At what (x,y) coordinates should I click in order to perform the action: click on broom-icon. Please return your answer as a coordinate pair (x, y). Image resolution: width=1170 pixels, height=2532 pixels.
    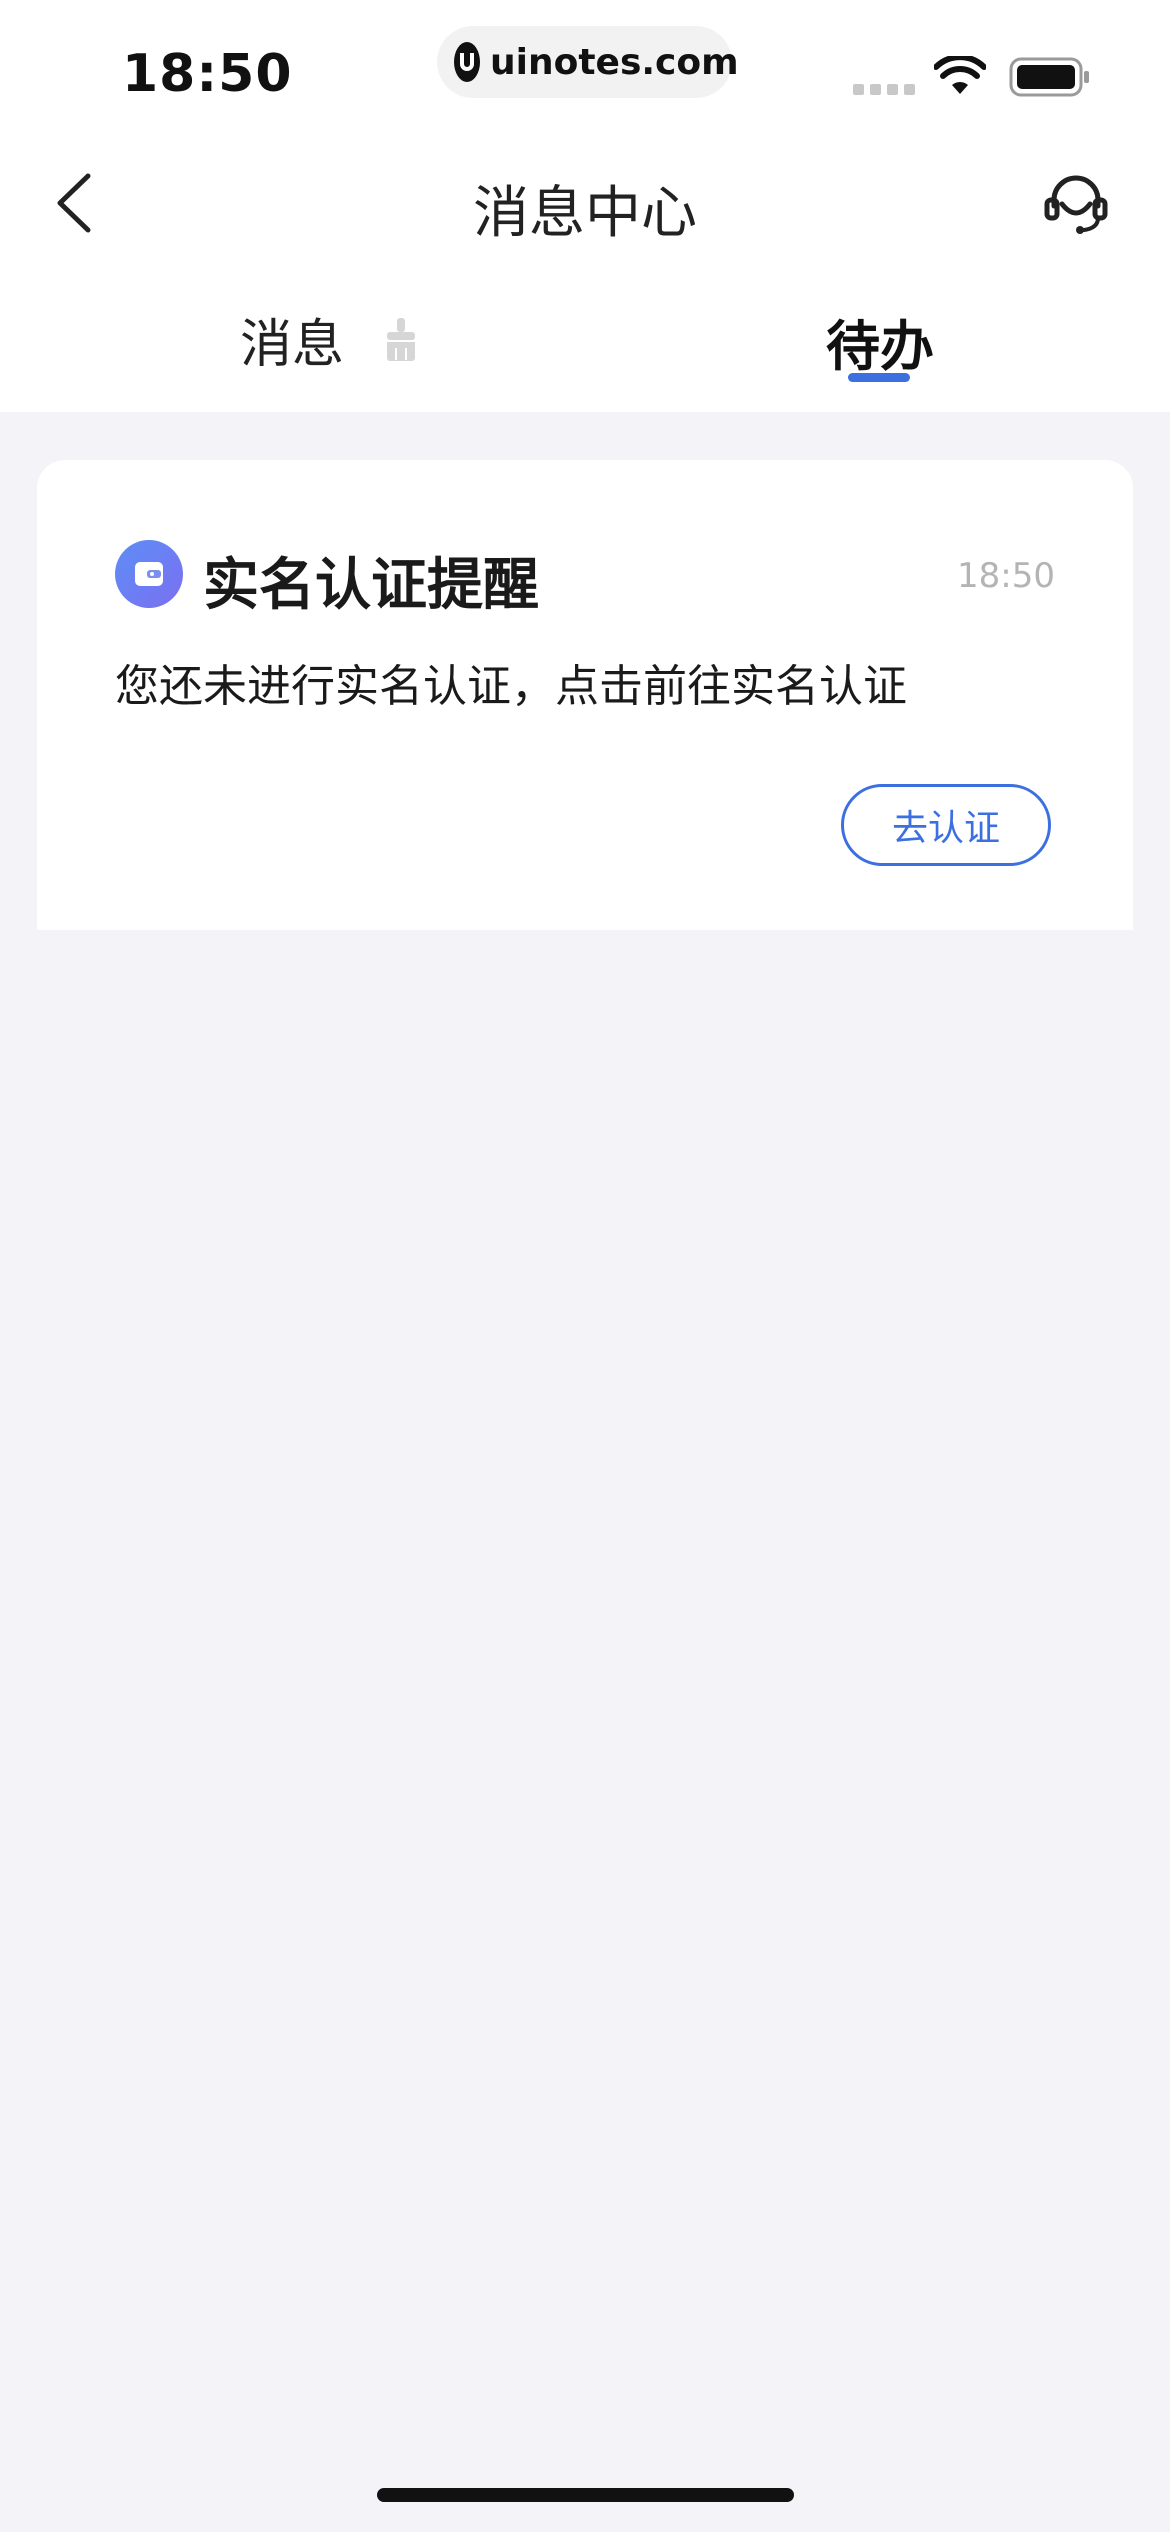
    Looking at the image, I should click on (401, 339).